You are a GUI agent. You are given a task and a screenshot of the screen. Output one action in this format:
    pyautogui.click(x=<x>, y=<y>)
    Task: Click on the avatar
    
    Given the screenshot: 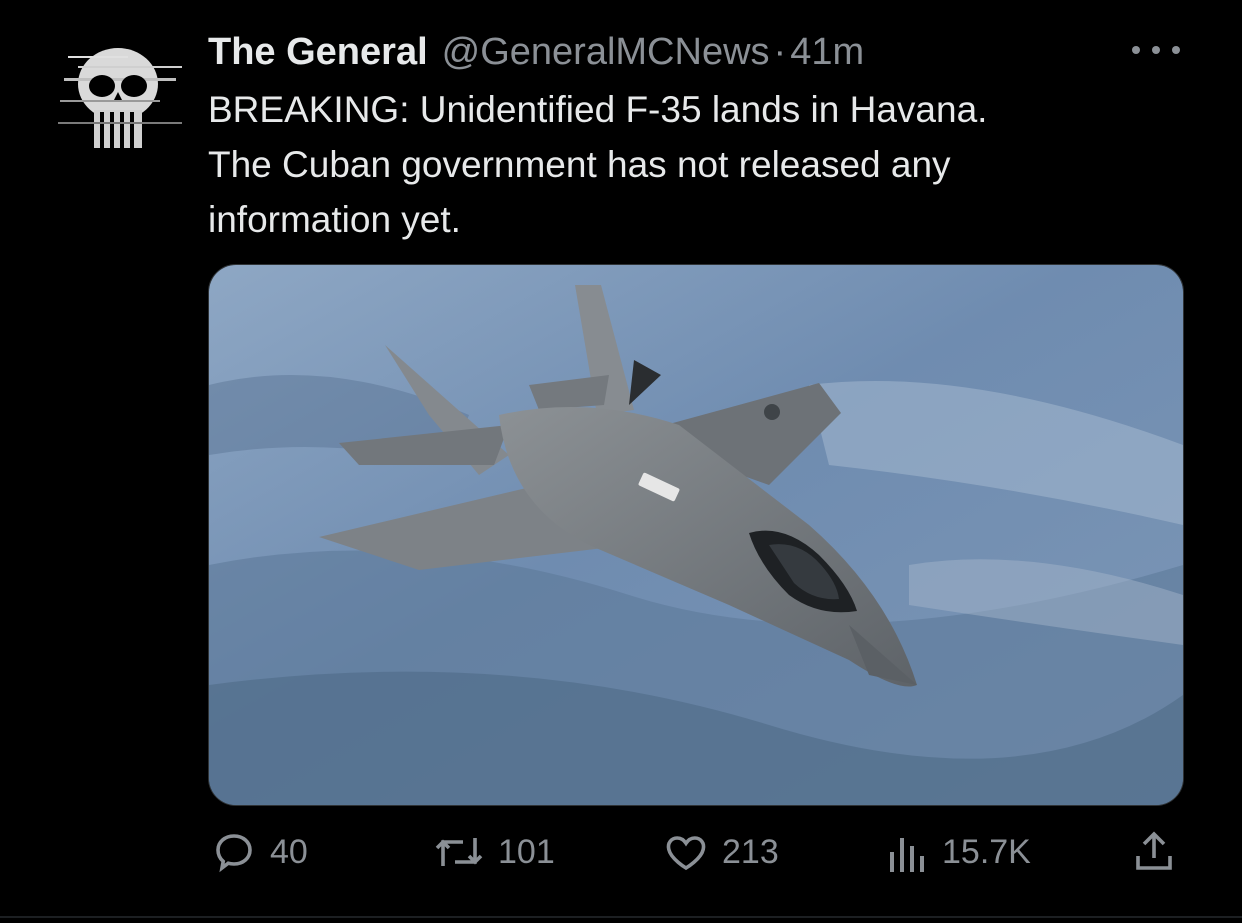 What is the action you would take?
    pyautogui.click(x=120, y=97)
    